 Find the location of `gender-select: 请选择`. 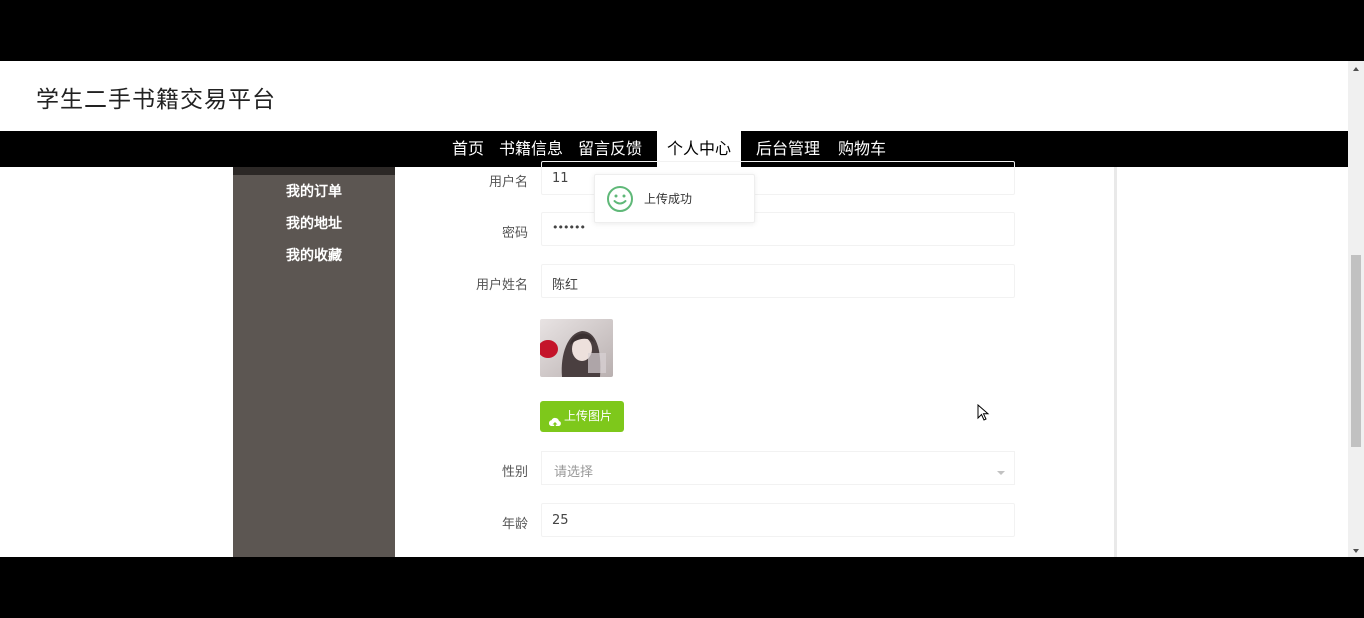

gender-select: 请选择 is located at coordinates (778, 468).